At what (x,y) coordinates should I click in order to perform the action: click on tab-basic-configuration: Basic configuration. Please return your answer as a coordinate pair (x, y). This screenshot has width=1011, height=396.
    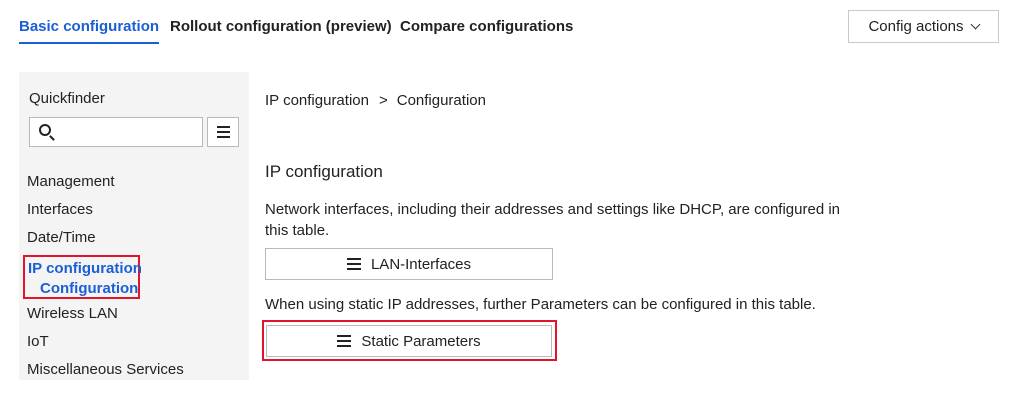
    Looking at the image, I should click on (89, 31).